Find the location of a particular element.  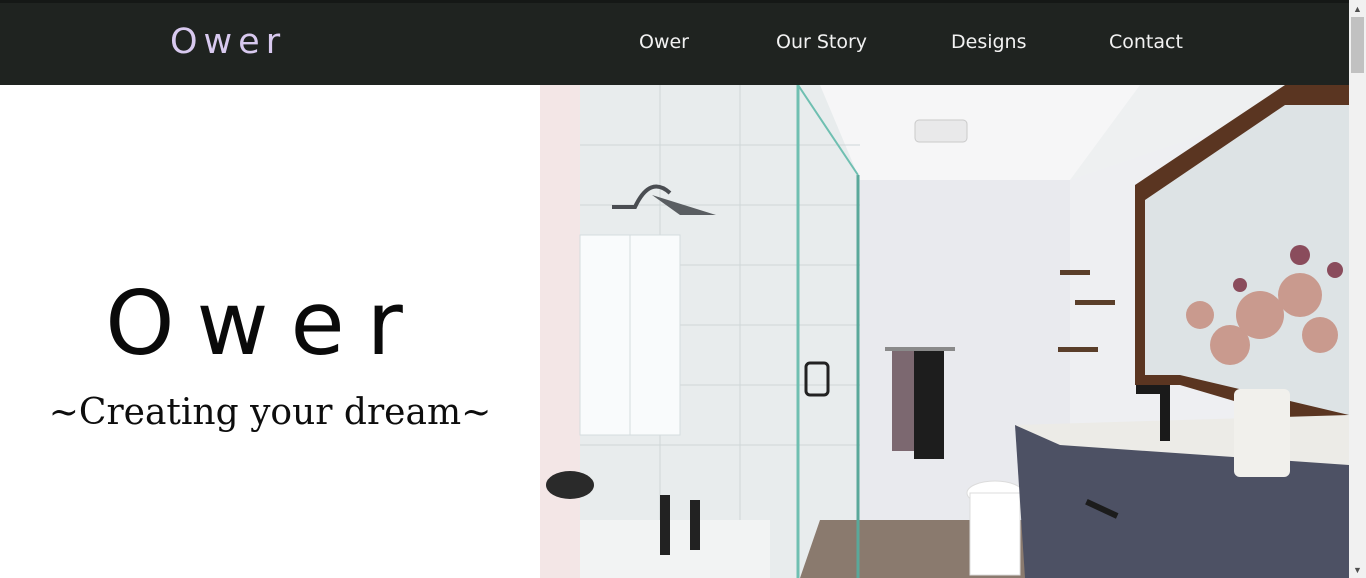

nav-link-our-story: Our Story is located at coordinates (821, 42).